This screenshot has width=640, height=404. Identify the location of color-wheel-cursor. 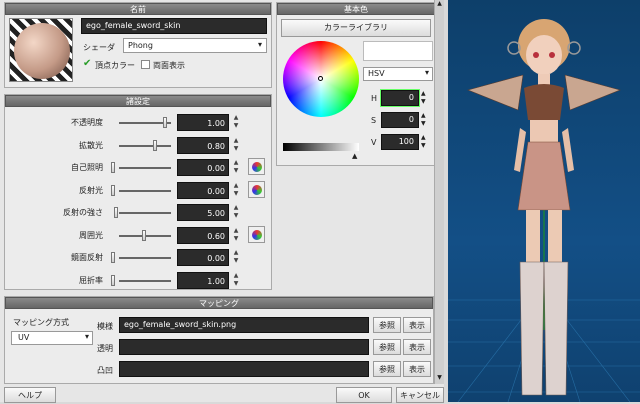
(320, 78).